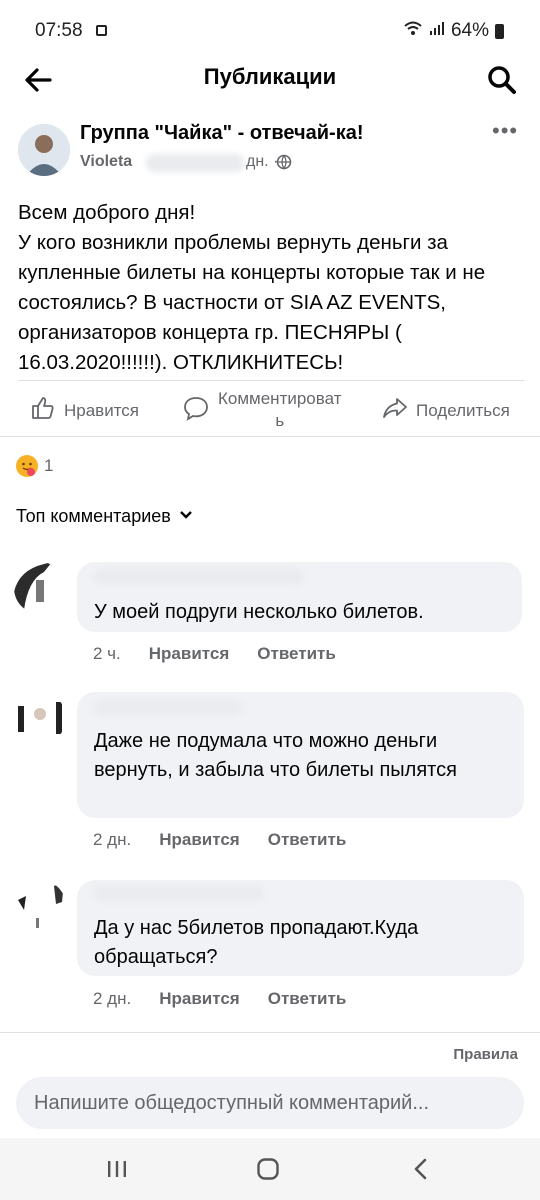 This screenshot has width=540, height=1200. I want to click on signal-icon, so click(437, 31).